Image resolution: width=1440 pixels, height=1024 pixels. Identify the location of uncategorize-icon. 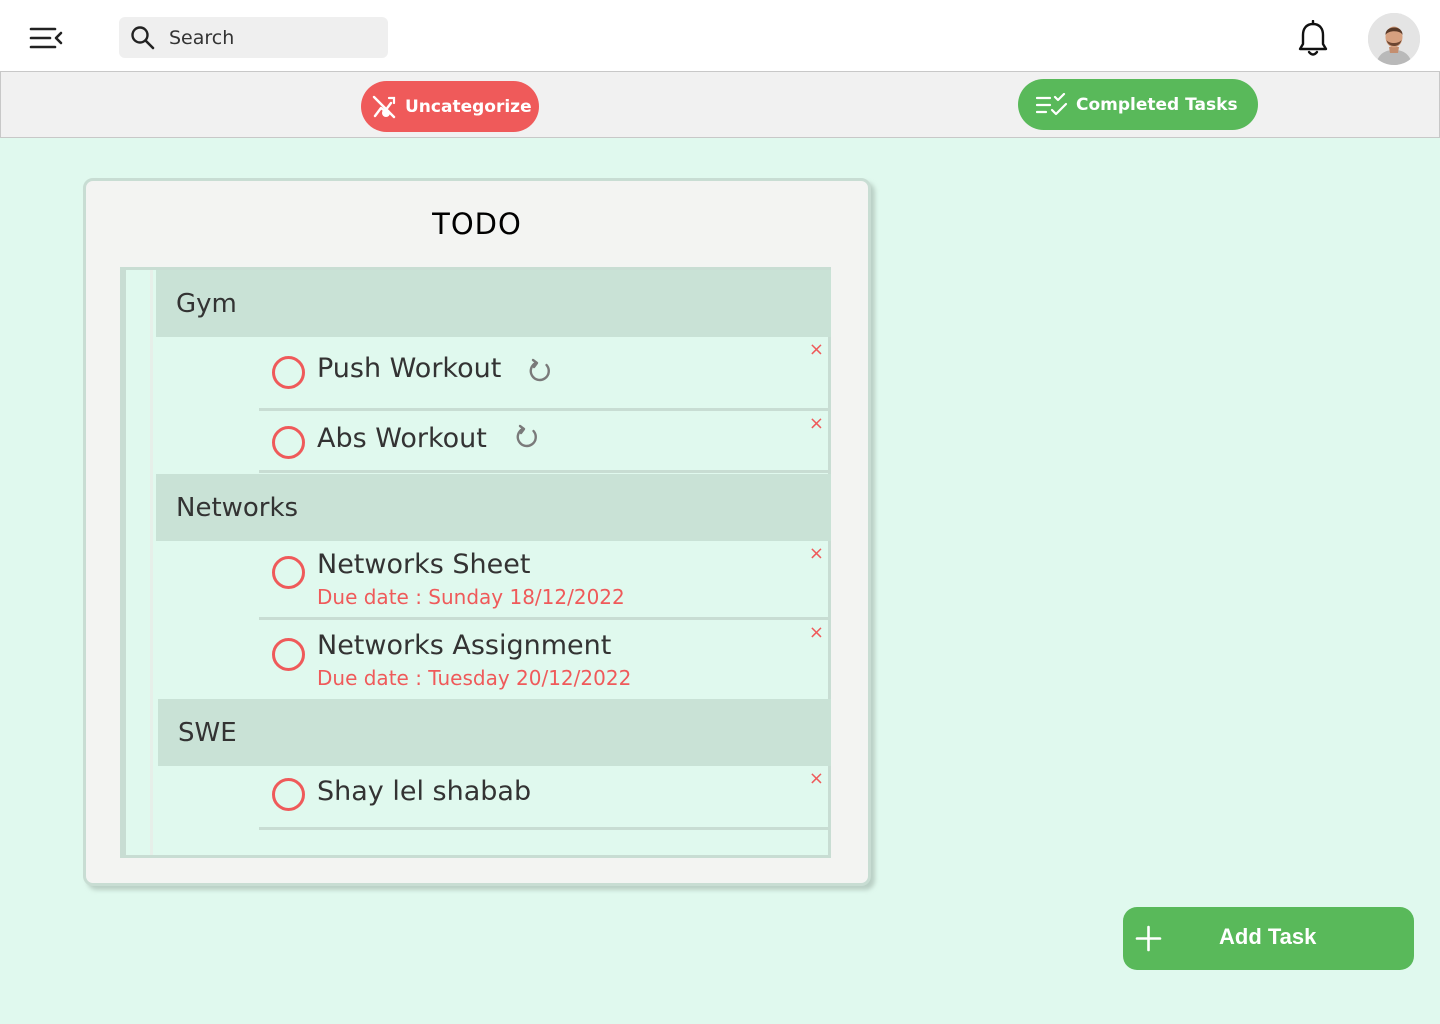
(384, 106).